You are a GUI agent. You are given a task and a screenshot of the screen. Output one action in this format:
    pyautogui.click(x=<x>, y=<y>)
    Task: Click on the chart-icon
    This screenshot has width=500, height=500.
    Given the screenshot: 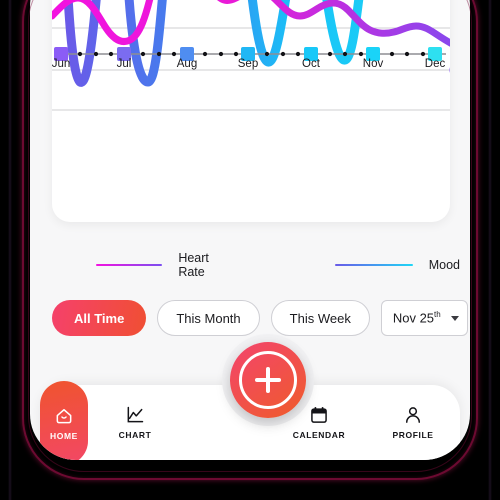 What is the action you would take?
    pyautogui.click(x=135, y=414)
    